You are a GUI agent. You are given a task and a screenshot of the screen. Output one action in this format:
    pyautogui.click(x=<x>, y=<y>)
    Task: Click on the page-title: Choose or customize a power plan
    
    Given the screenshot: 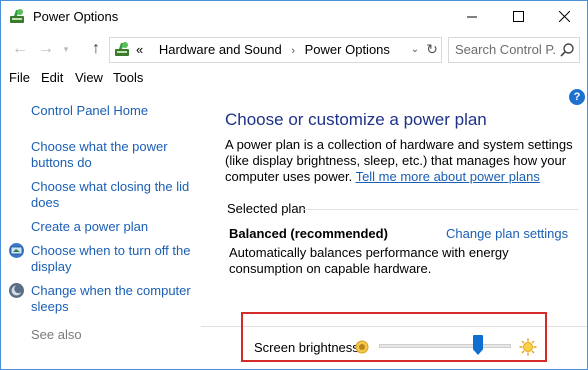 What is the action you would take?
    pyautogui.click(x=356, y=119)
    